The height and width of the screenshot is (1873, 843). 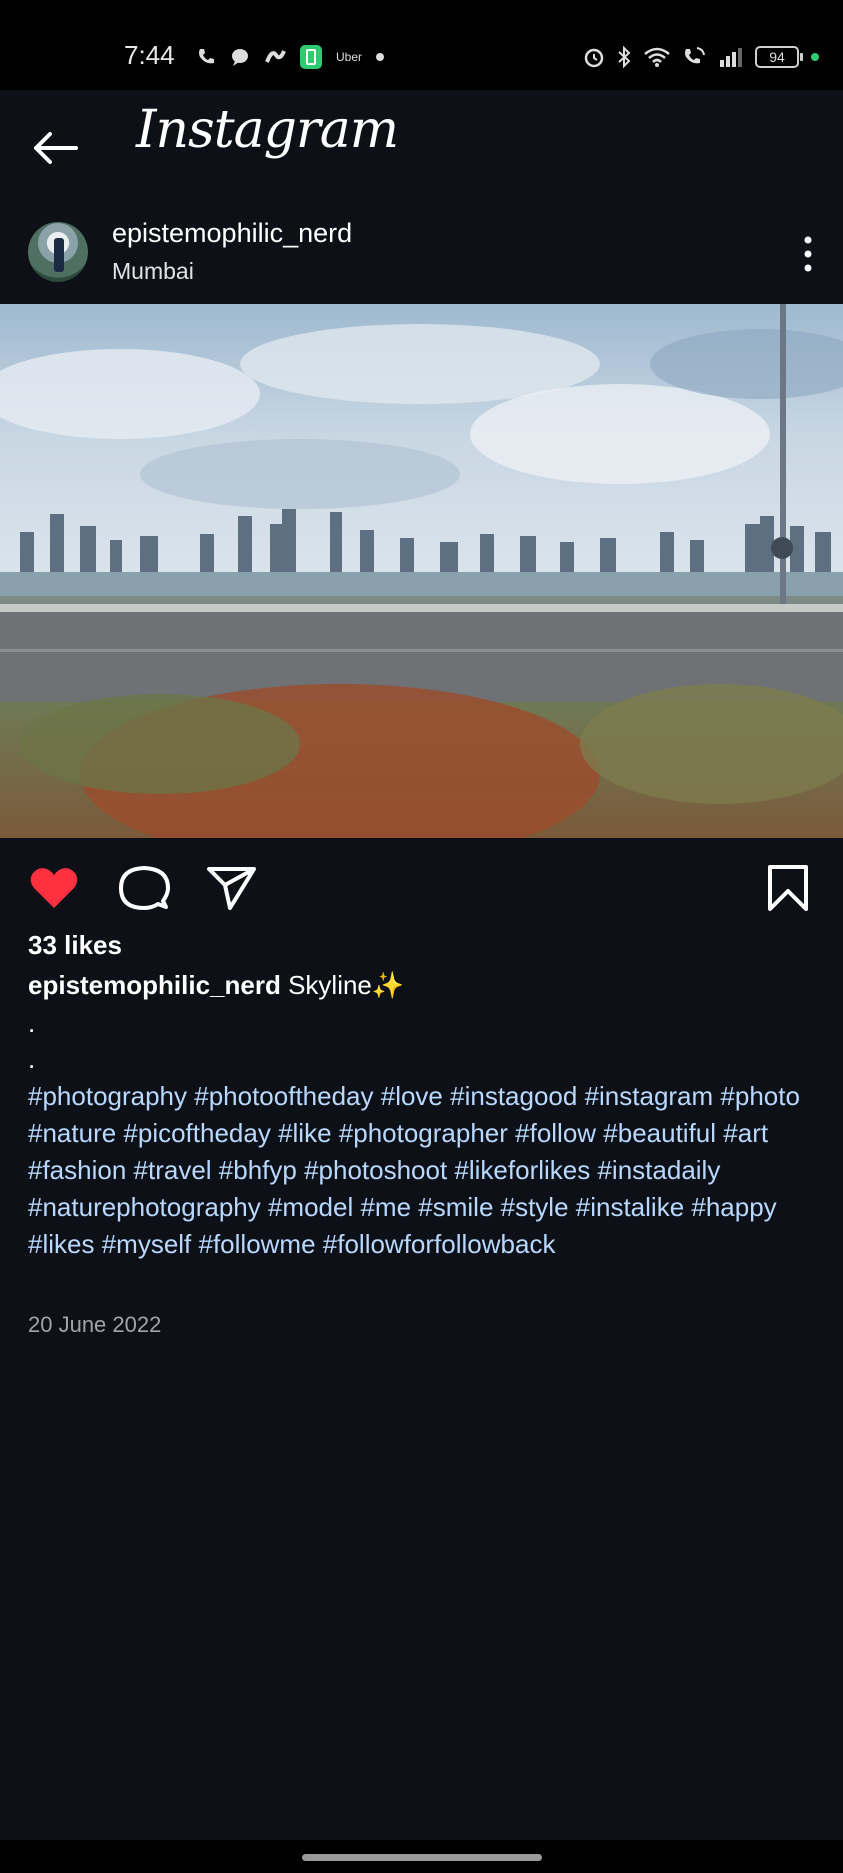 I want to click on post-header: epistemophilic_nerd Mumbai, so click(x=421, y=258).